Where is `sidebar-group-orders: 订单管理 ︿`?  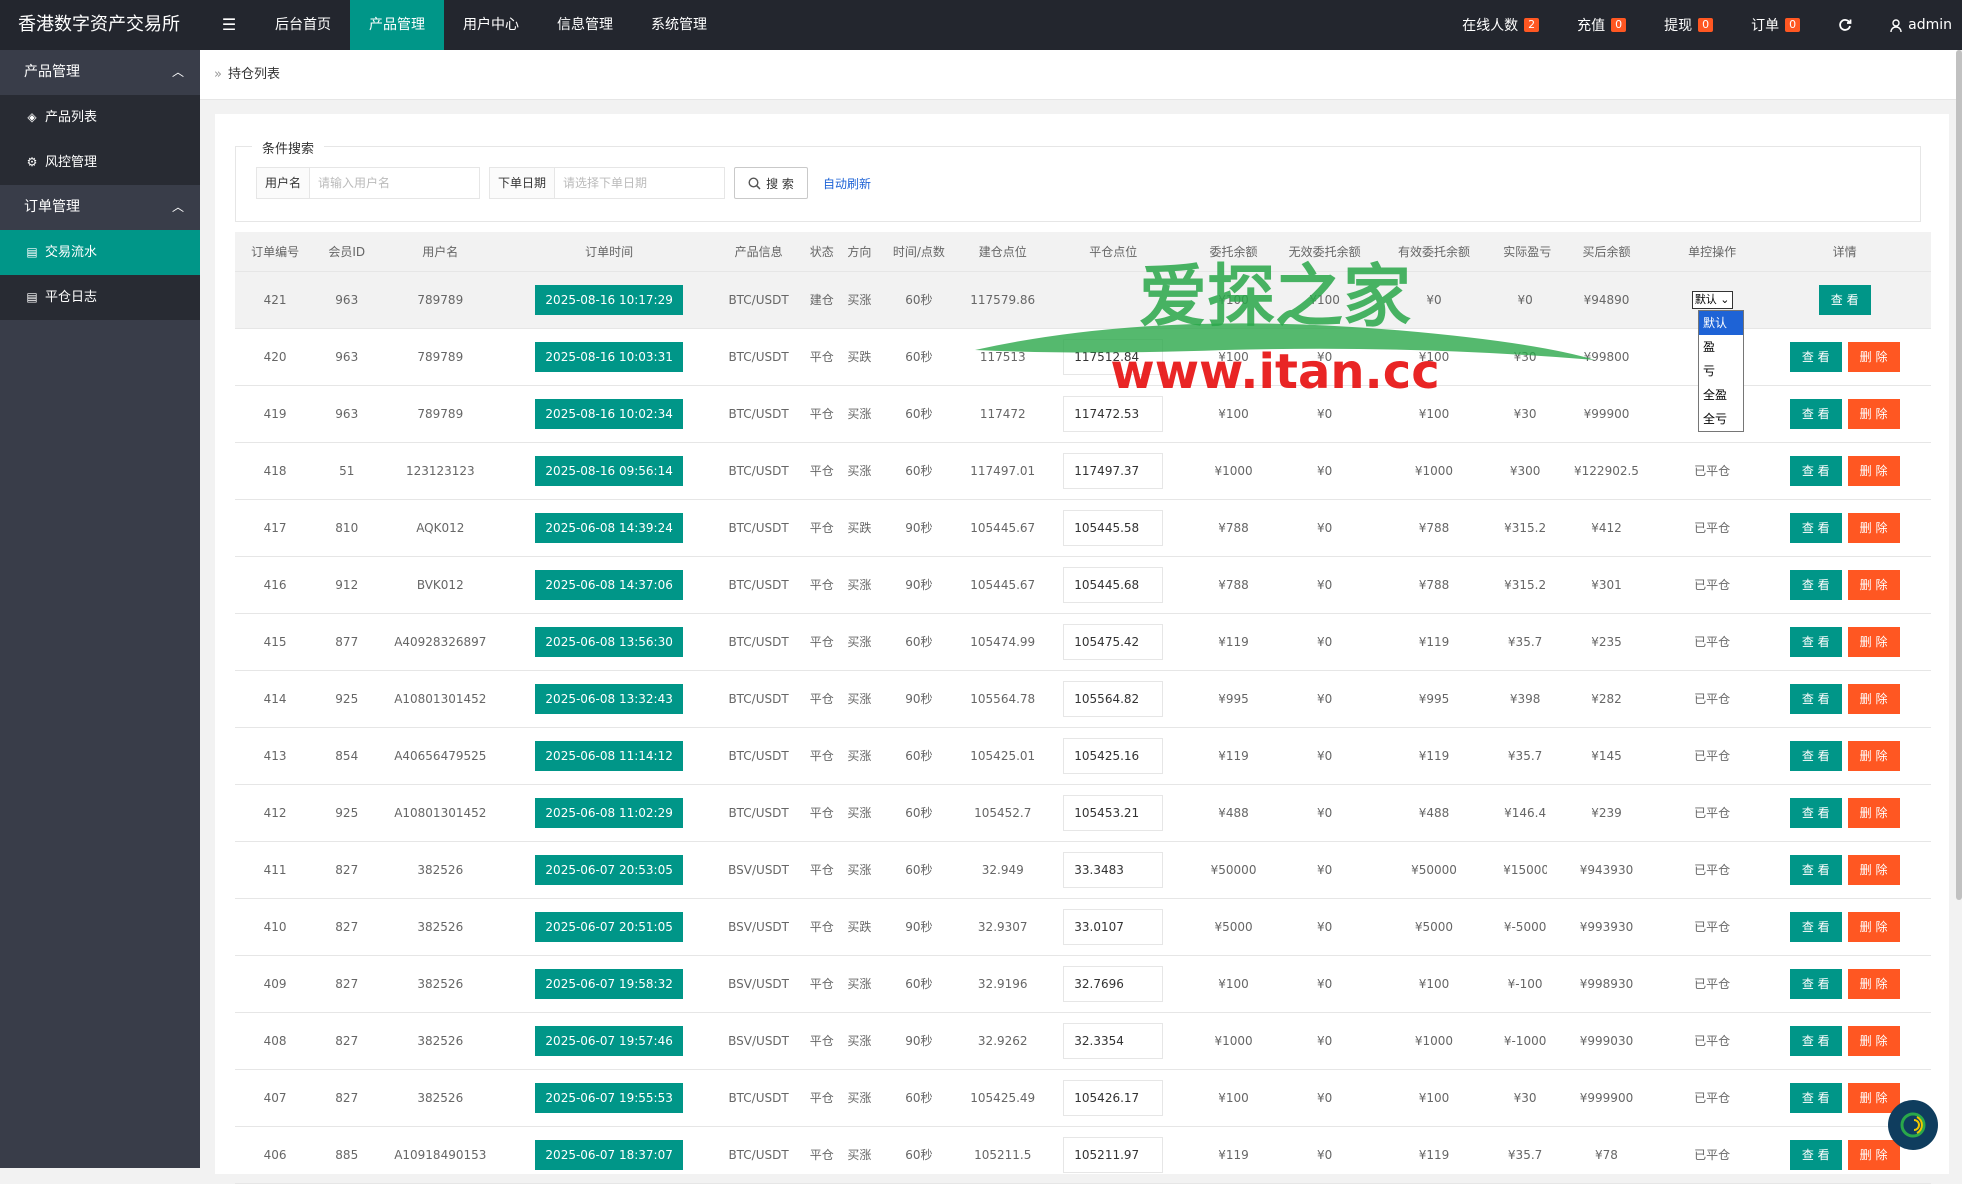 sidebar-group-orders: 订单管理 ︿ is located at coordinates (100, 207).